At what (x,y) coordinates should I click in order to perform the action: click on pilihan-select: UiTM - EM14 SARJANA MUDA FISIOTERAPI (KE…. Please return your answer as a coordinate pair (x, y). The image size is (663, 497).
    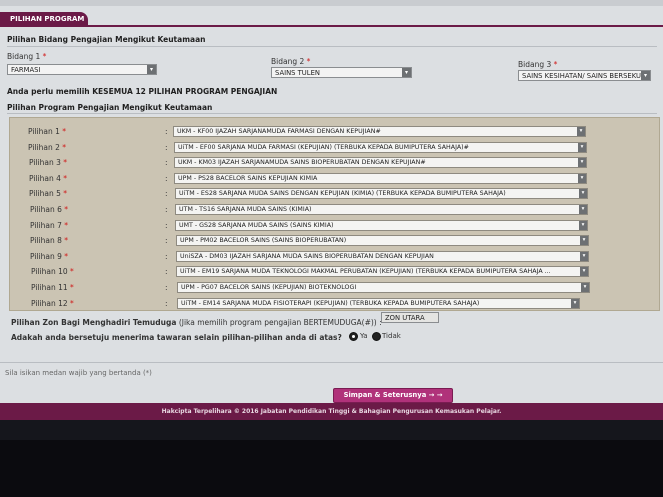
    Looking at the image, I should click on (378, 303).